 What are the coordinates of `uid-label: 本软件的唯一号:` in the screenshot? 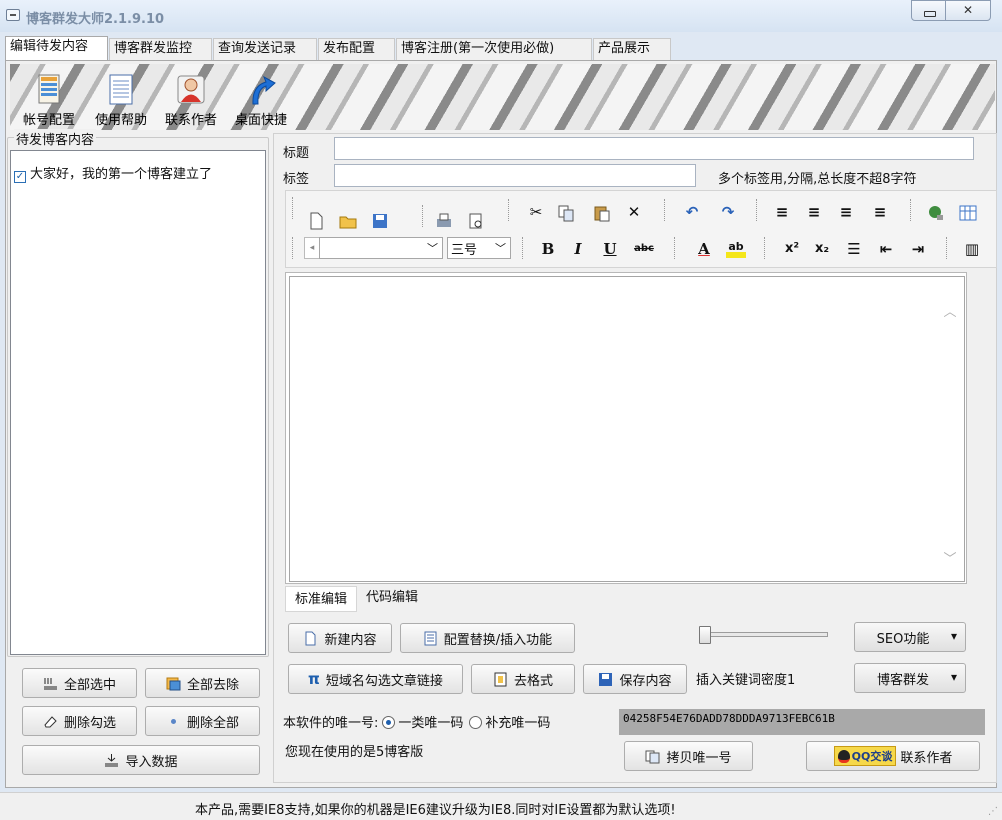 It's located at (331, 723).